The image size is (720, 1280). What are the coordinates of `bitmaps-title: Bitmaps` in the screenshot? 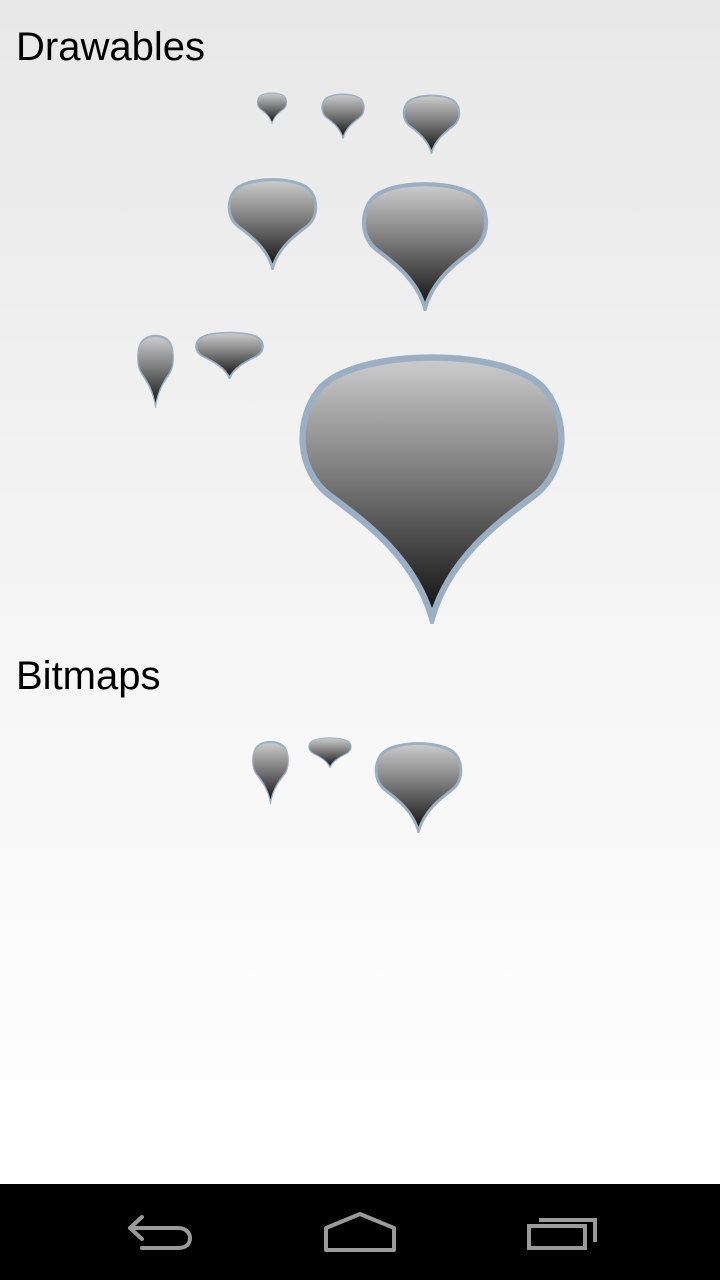 It's located at (88, 676).